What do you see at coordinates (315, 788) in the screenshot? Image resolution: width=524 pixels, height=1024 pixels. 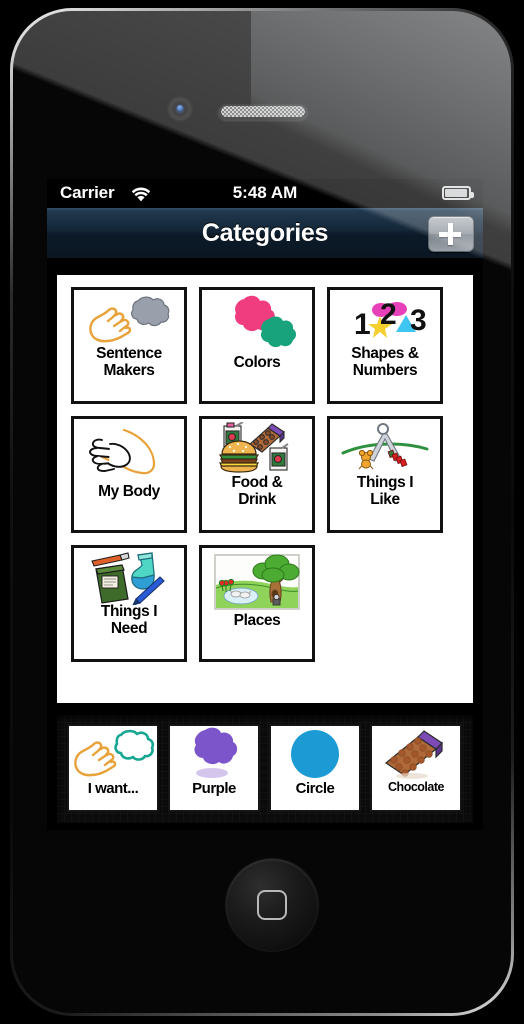 I see `tray-item-label: Circle` at bounding box center [315, 788].